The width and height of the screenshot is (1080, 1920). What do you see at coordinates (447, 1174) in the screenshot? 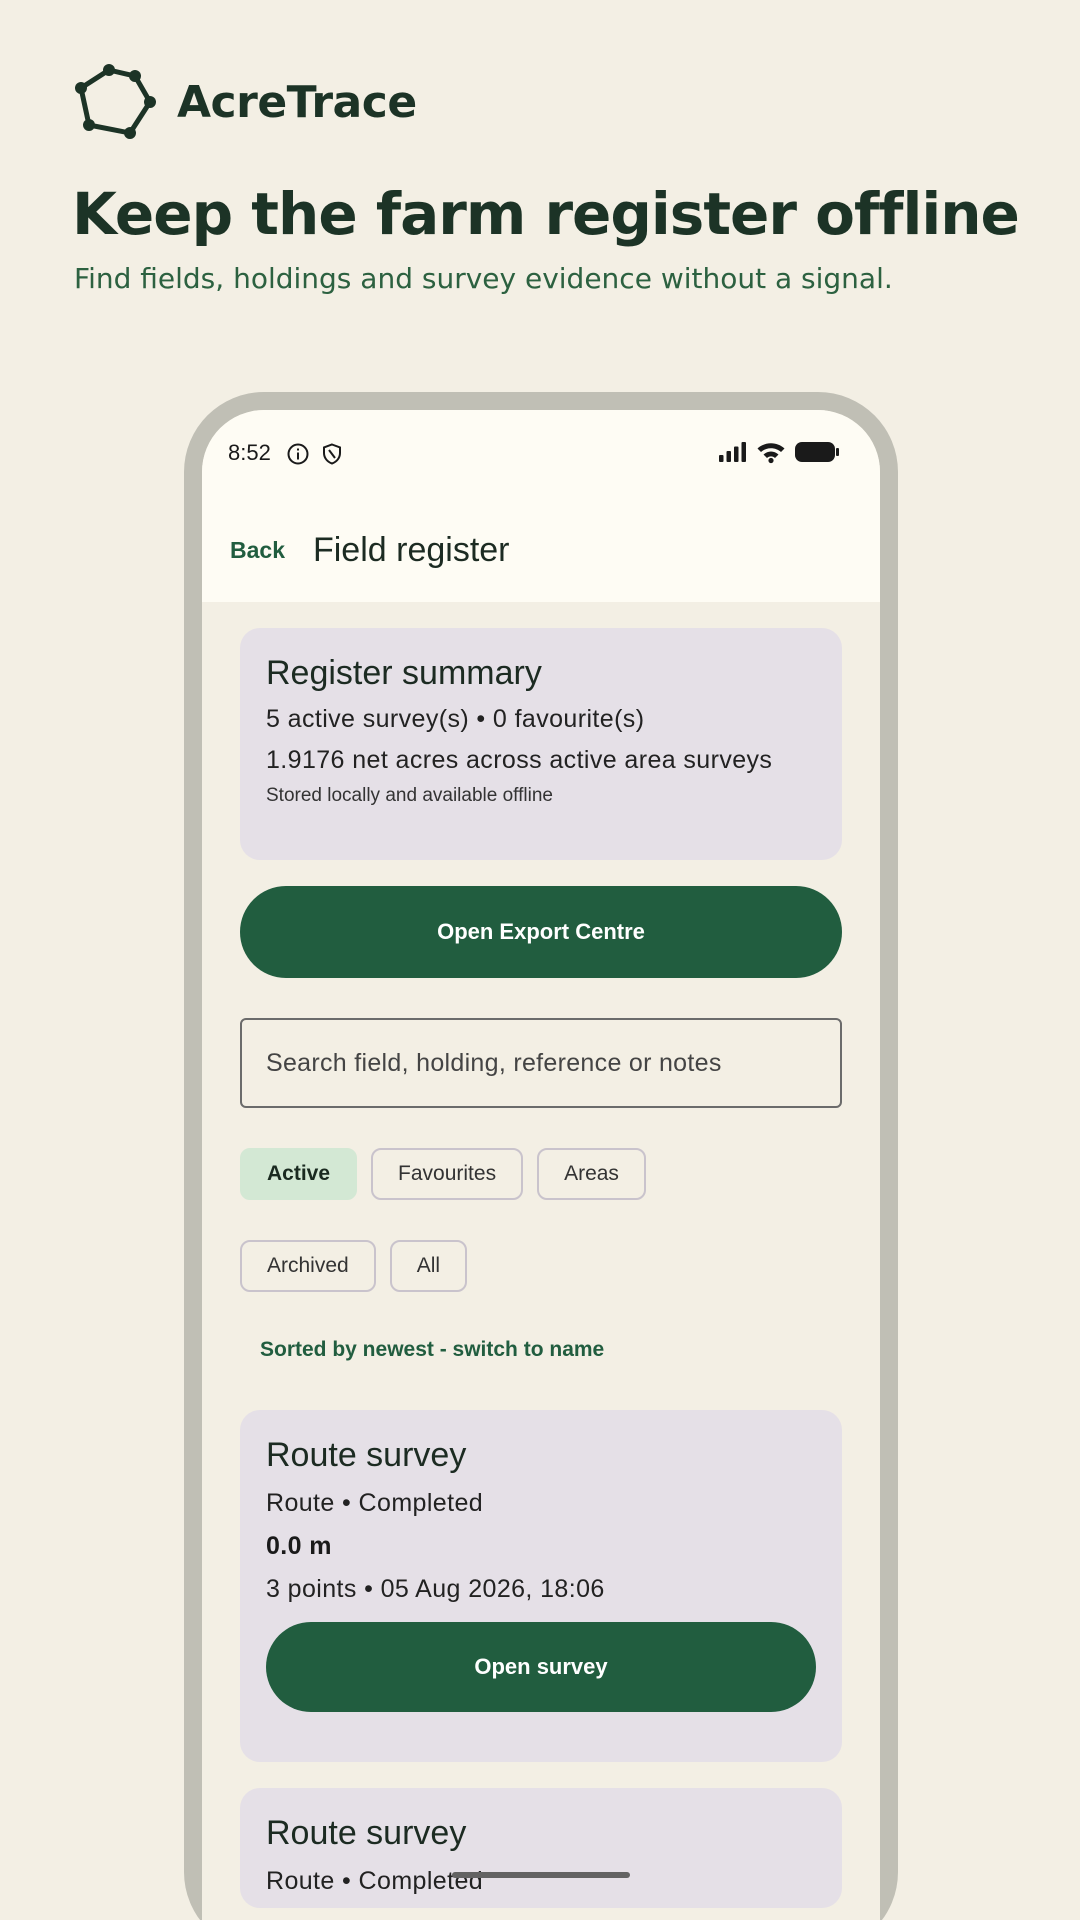
I see `filter-chip-favourites: Favourites` at bounding box center [447, 1174].